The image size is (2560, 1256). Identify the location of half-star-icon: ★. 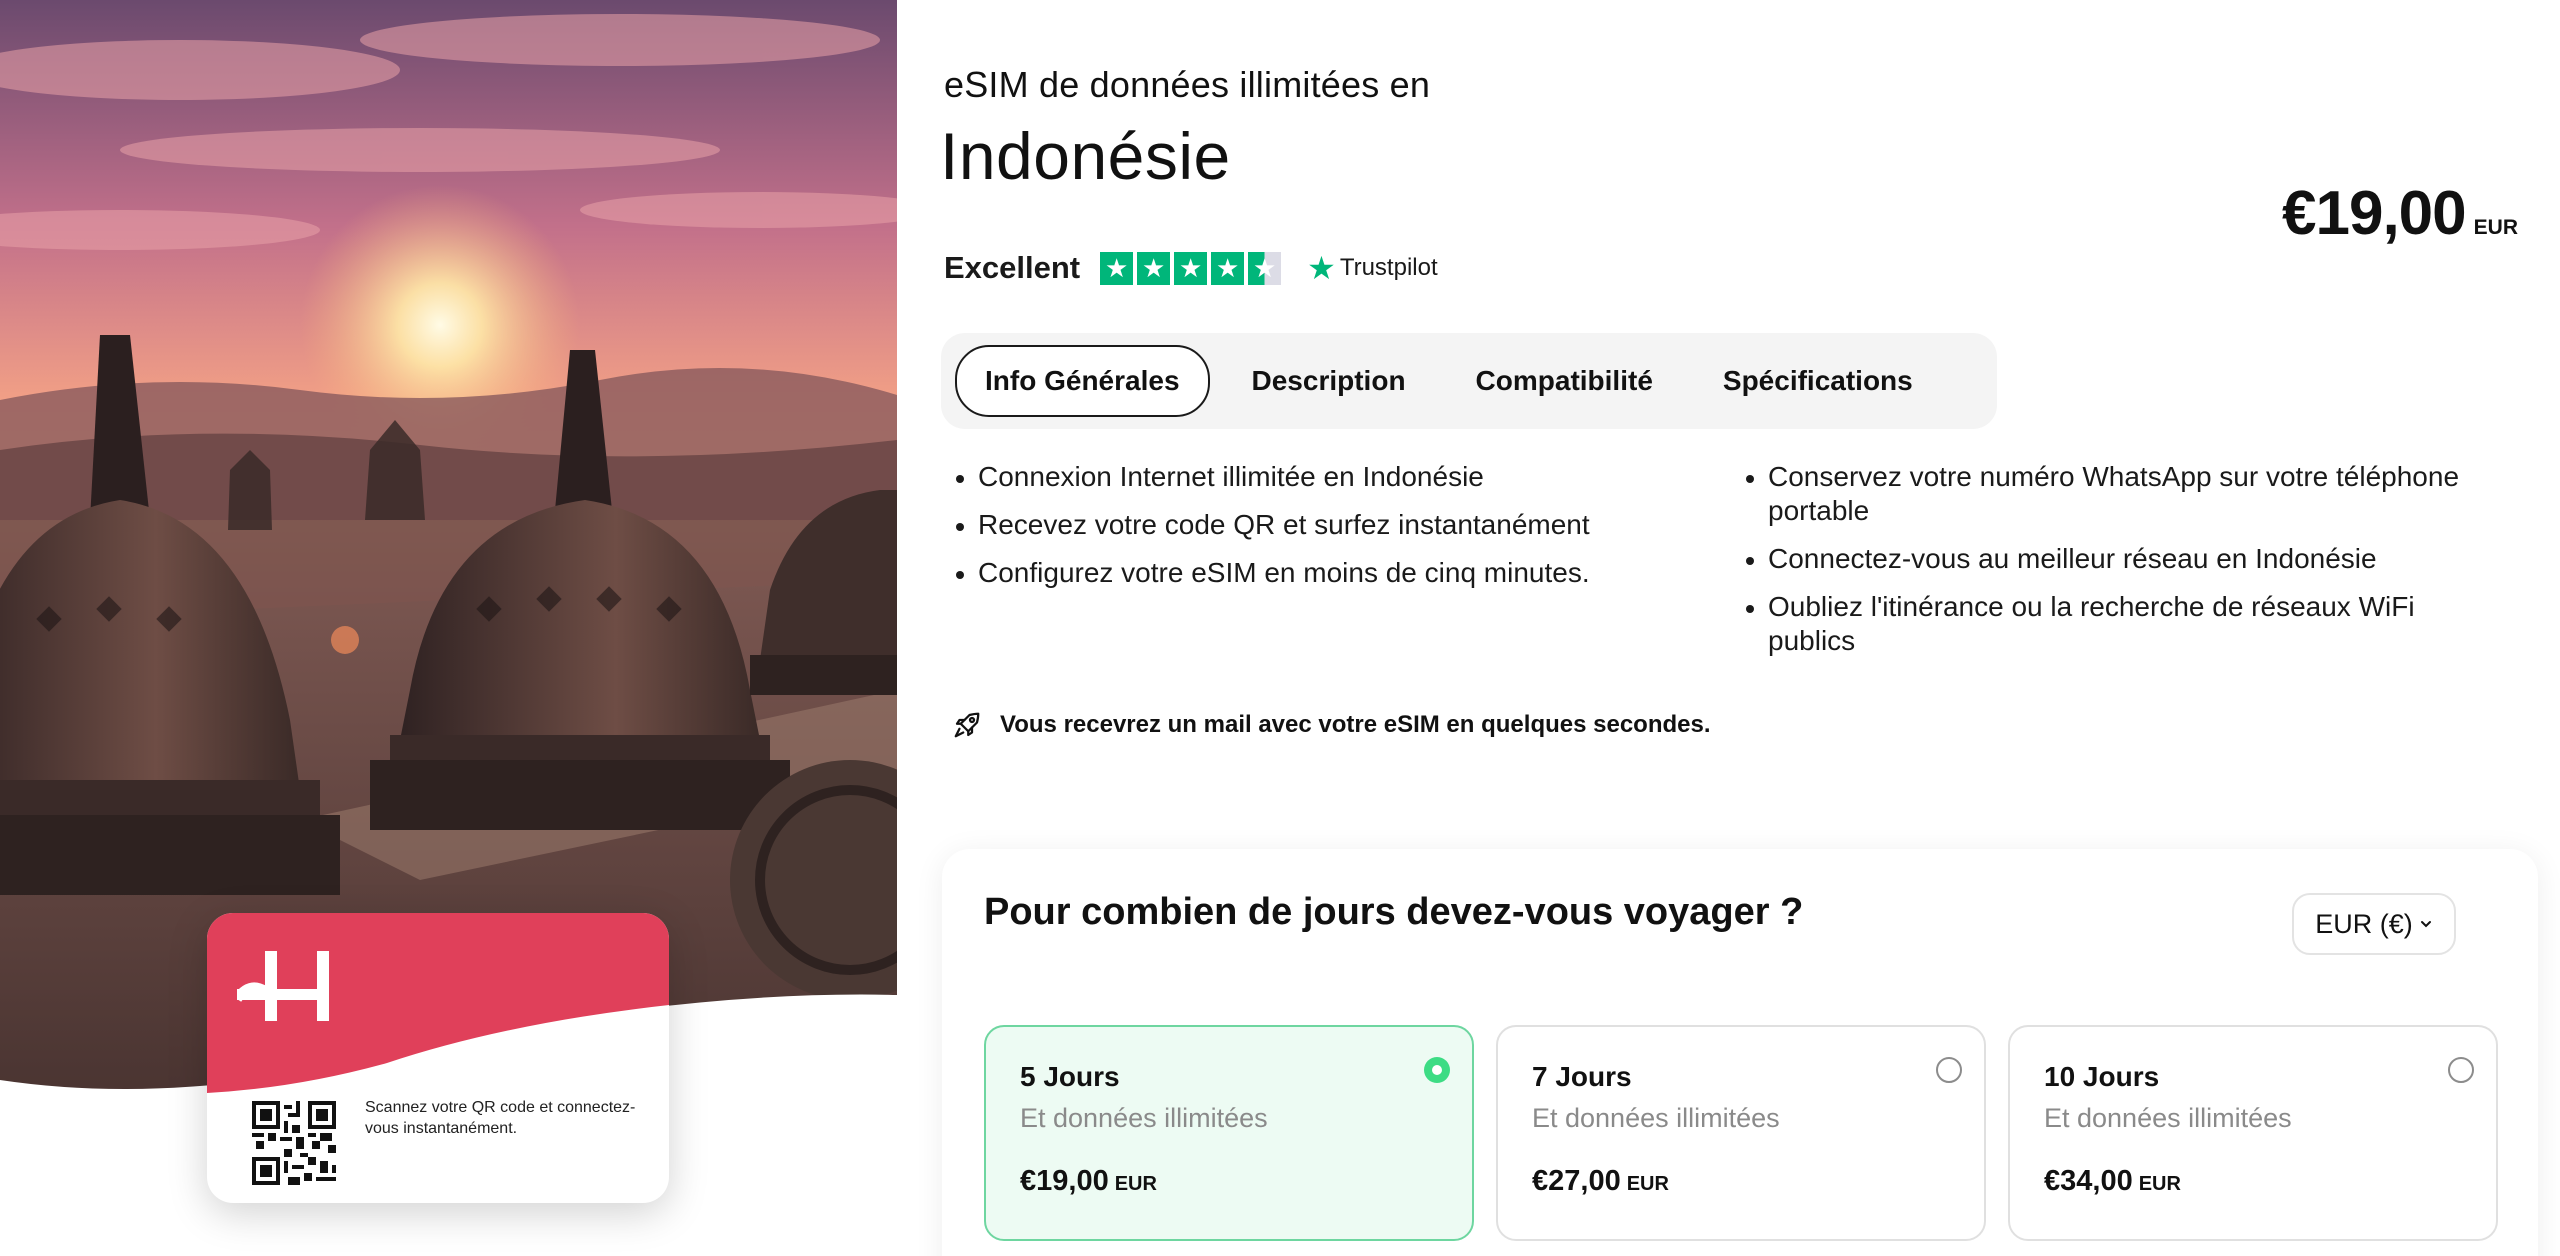
(1265, 268).